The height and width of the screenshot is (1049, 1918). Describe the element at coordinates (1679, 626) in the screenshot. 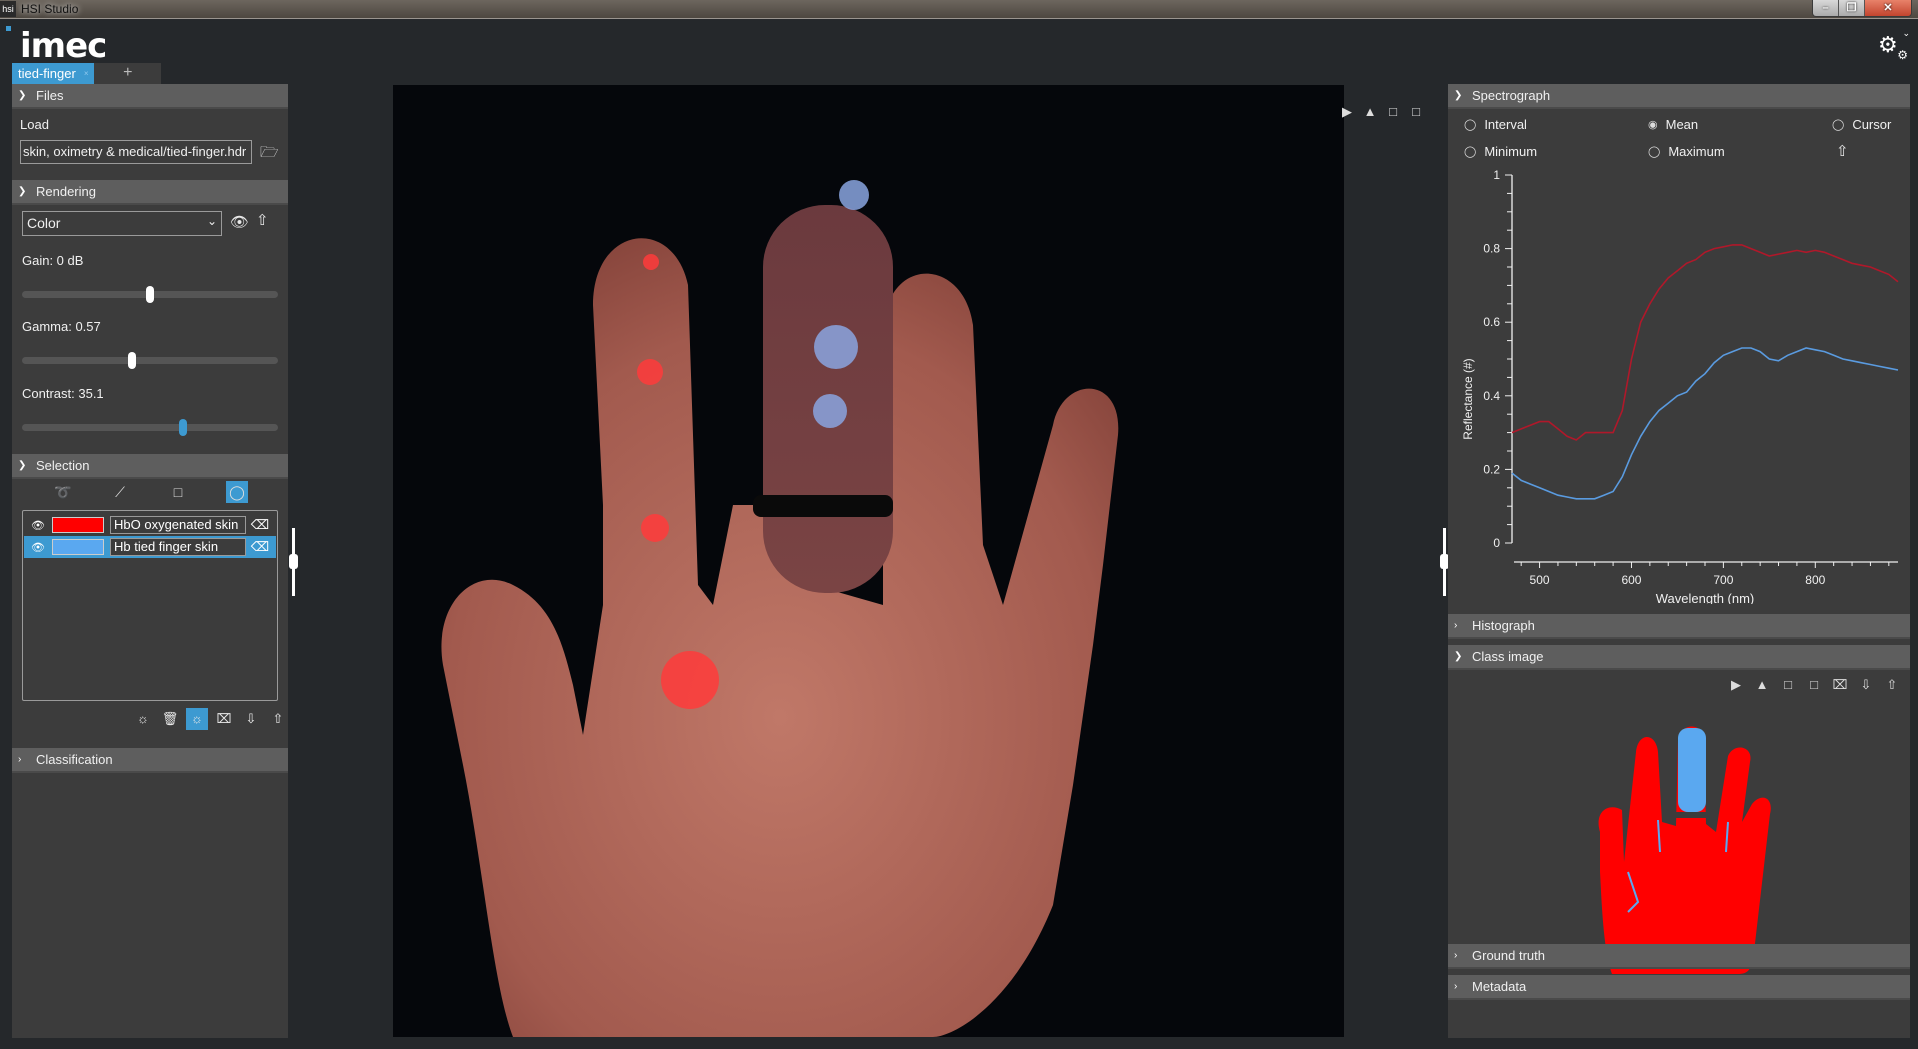

I see `histograph-section-header: › Histograph` at that location.